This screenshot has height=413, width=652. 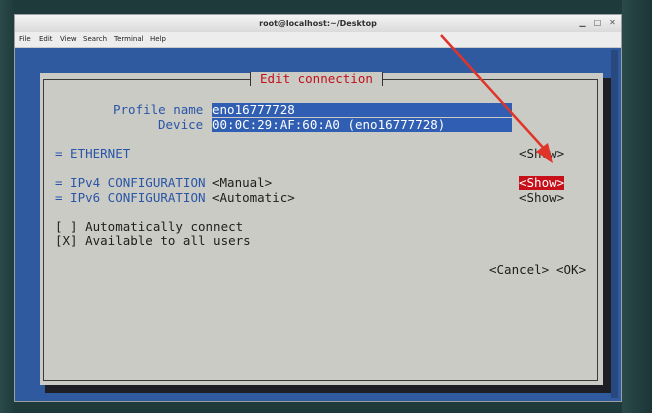 I want to click on menu-bar: File Edit View Search Terminal Help, so click(x=318, y=40).